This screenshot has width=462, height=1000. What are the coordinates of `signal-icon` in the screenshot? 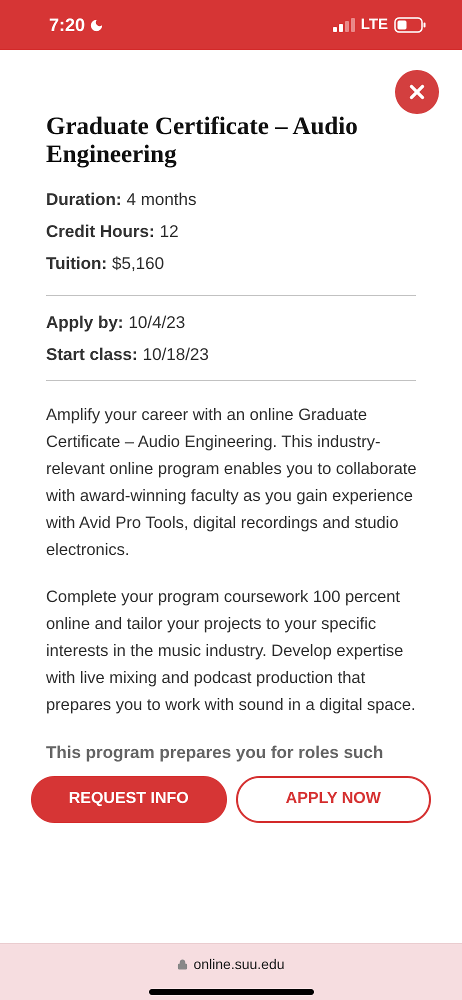 It's located at (343, 25).